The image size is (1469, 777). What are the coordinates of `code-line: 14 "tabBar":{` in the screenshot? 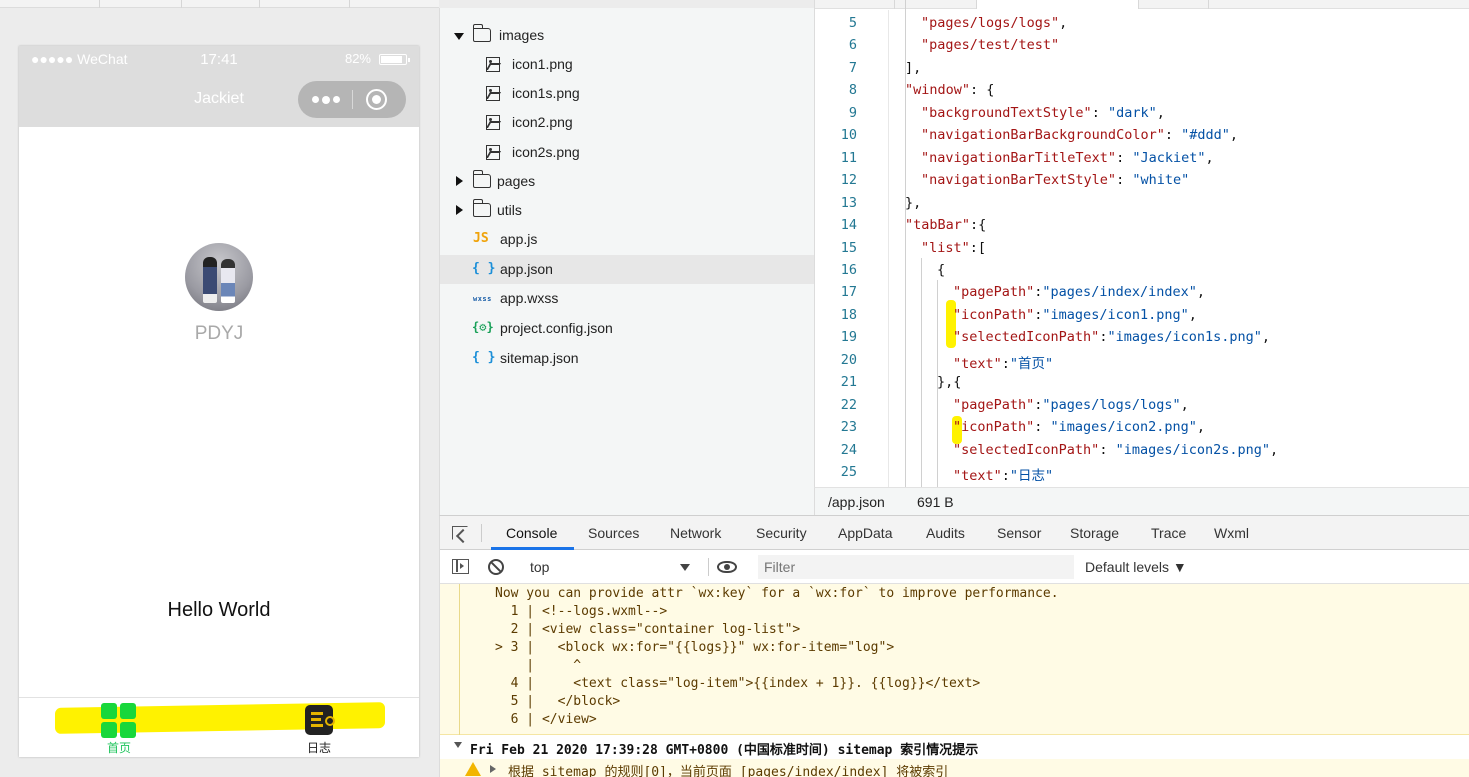 It's located at (1142, 228).